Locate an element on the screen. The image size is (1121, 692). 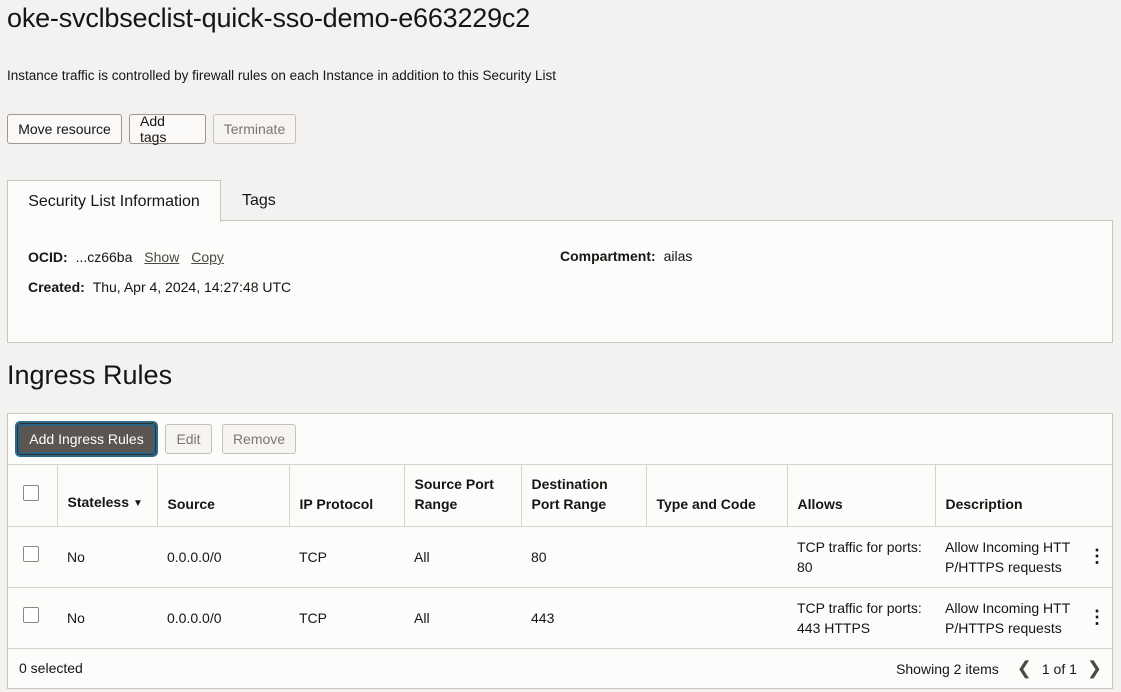
remove-button: Remove is located at coordinates (259, 439).